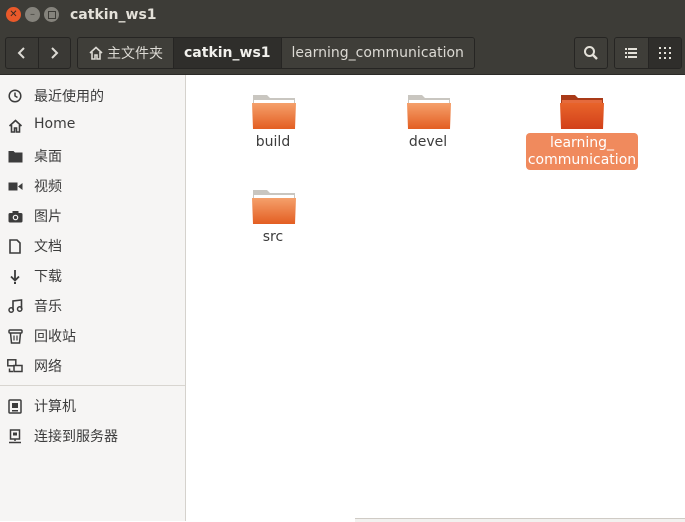 The height and width of the screenshot is (522, 685). What do you see at coordinates (428, 142) in the screenshot?
I see `folder-label: devel` at bounding box center [428, 142].